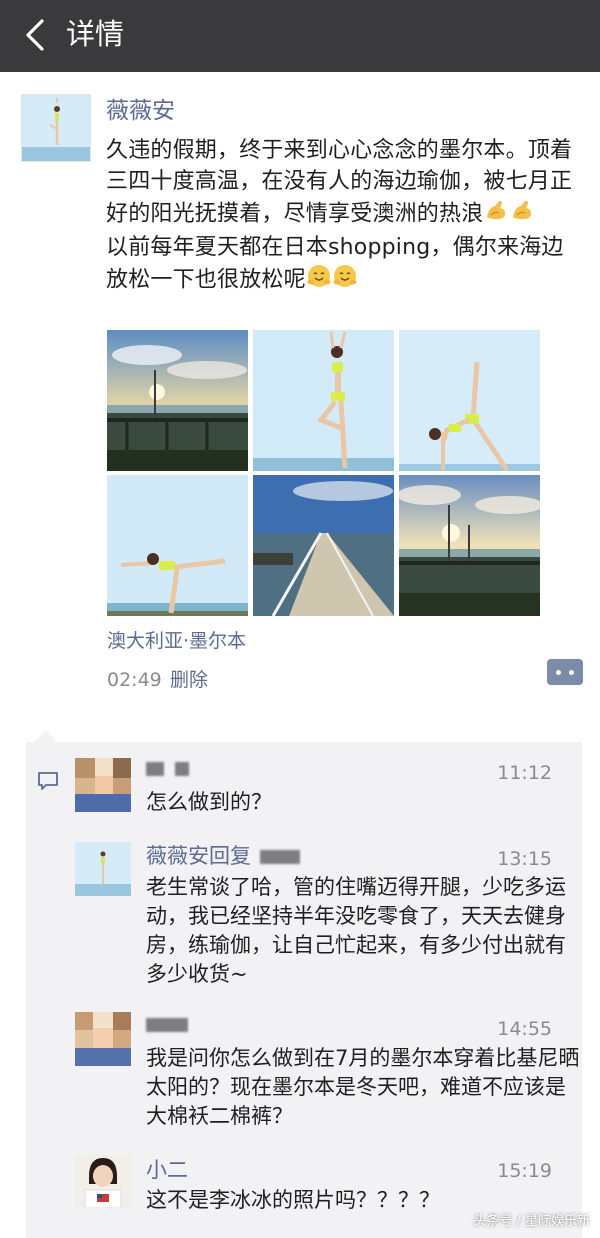 The image size is (600, 1238). Describe the element at coordinates (134, 680) in the screenshot. I see `post-time: 02:49` at that location.